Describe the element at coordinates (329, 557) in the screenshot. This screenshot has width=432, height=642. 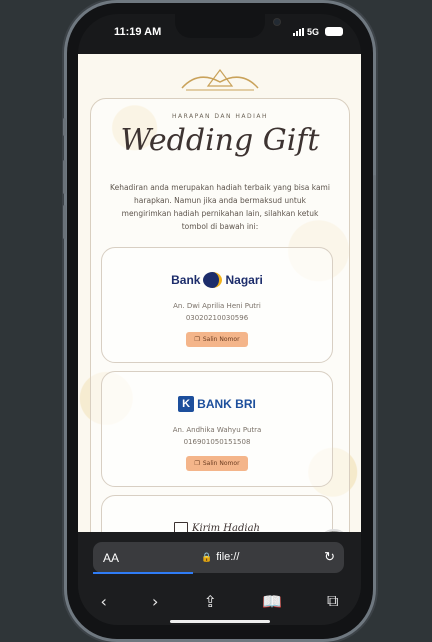
I see `reload-icon: ↻` at that location.